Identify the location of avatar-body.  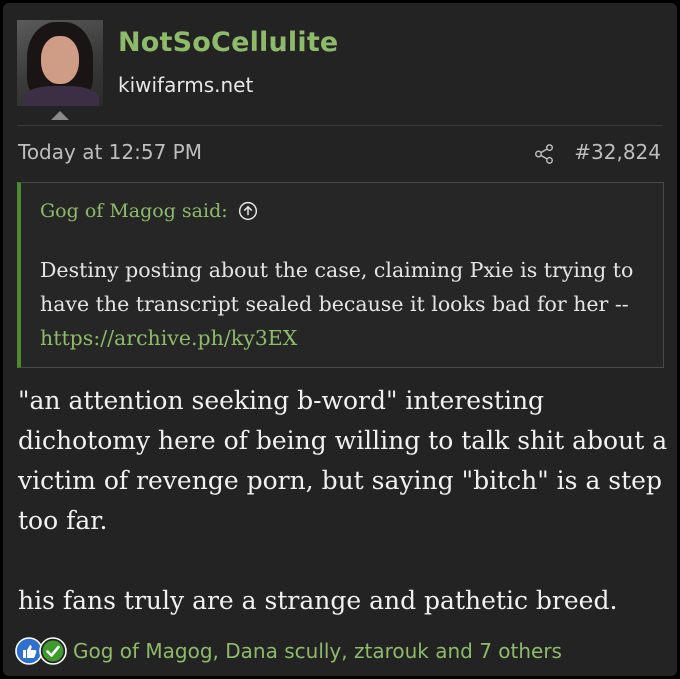
(61, 96).